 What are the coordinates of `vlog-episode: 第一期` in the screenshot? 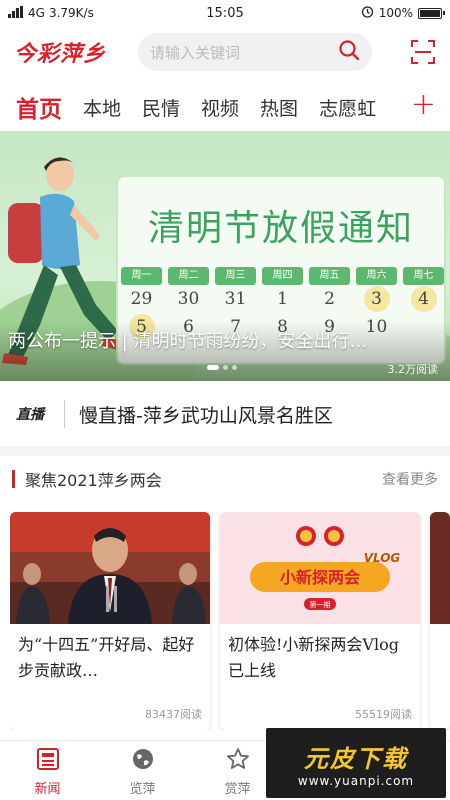 It's located at (320, 604).